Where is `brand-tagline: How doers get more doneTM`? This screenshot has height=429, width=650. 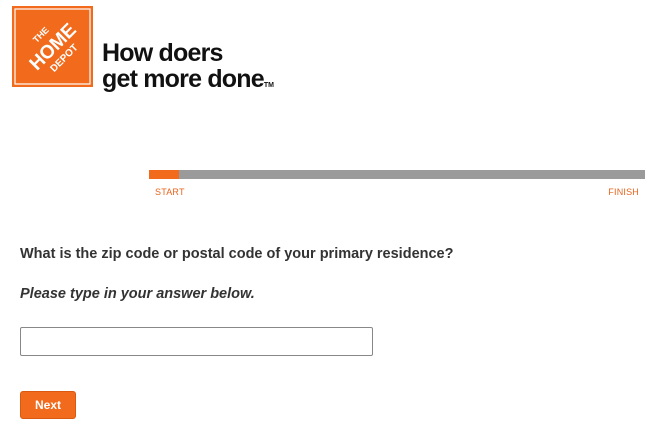
brand-tagline: How doers get more doneTM is located at coordinates (188, 69).